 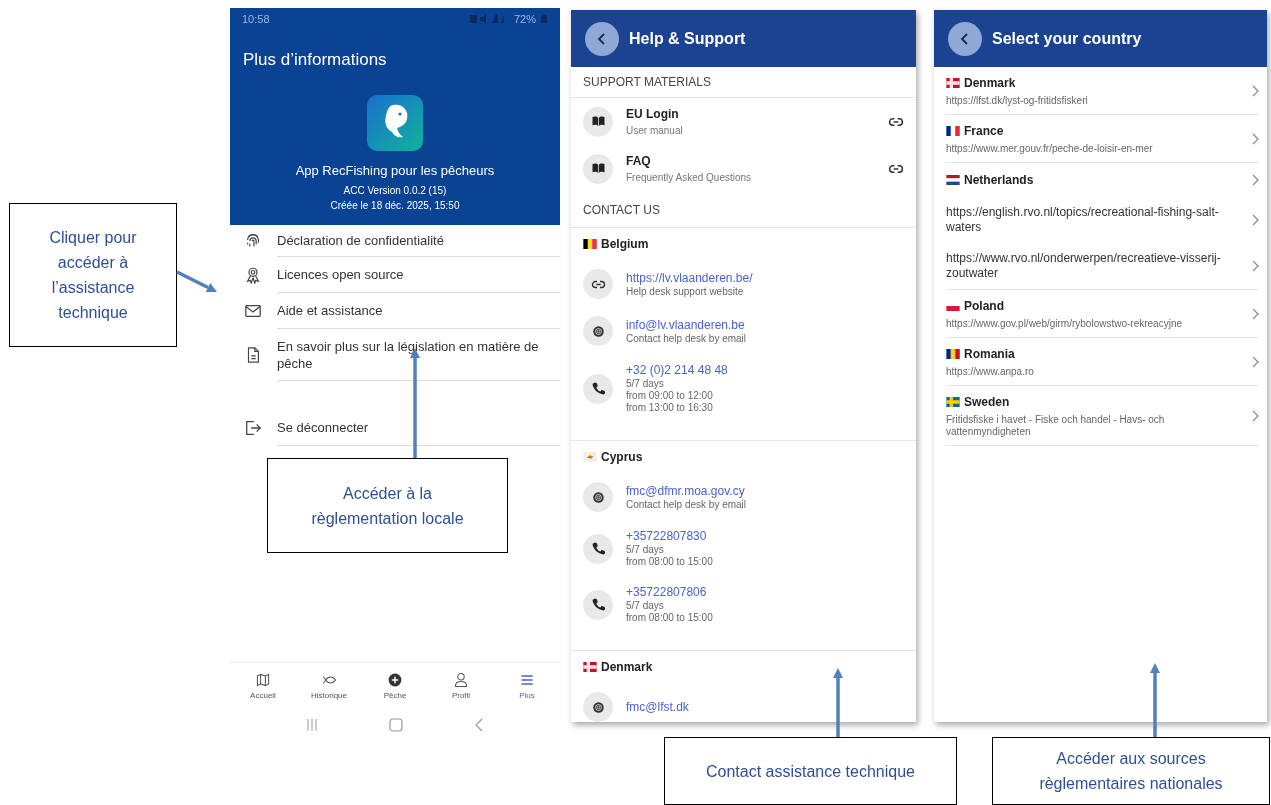 What do you see at coordinates (686, 491) in the screenshot?
I see `contact-link: fmc@dfmr.moa.gov.cy` at bounding box center [686, 491].